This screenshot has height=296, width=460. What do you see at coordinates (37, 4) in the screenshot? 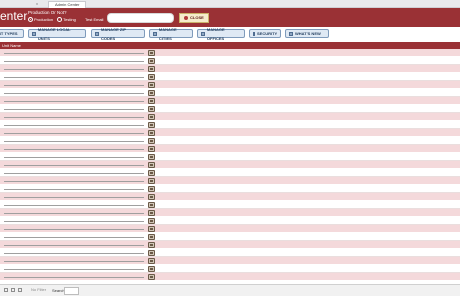
I see `tab-close-icon: x` at bounding box center [37, 4].